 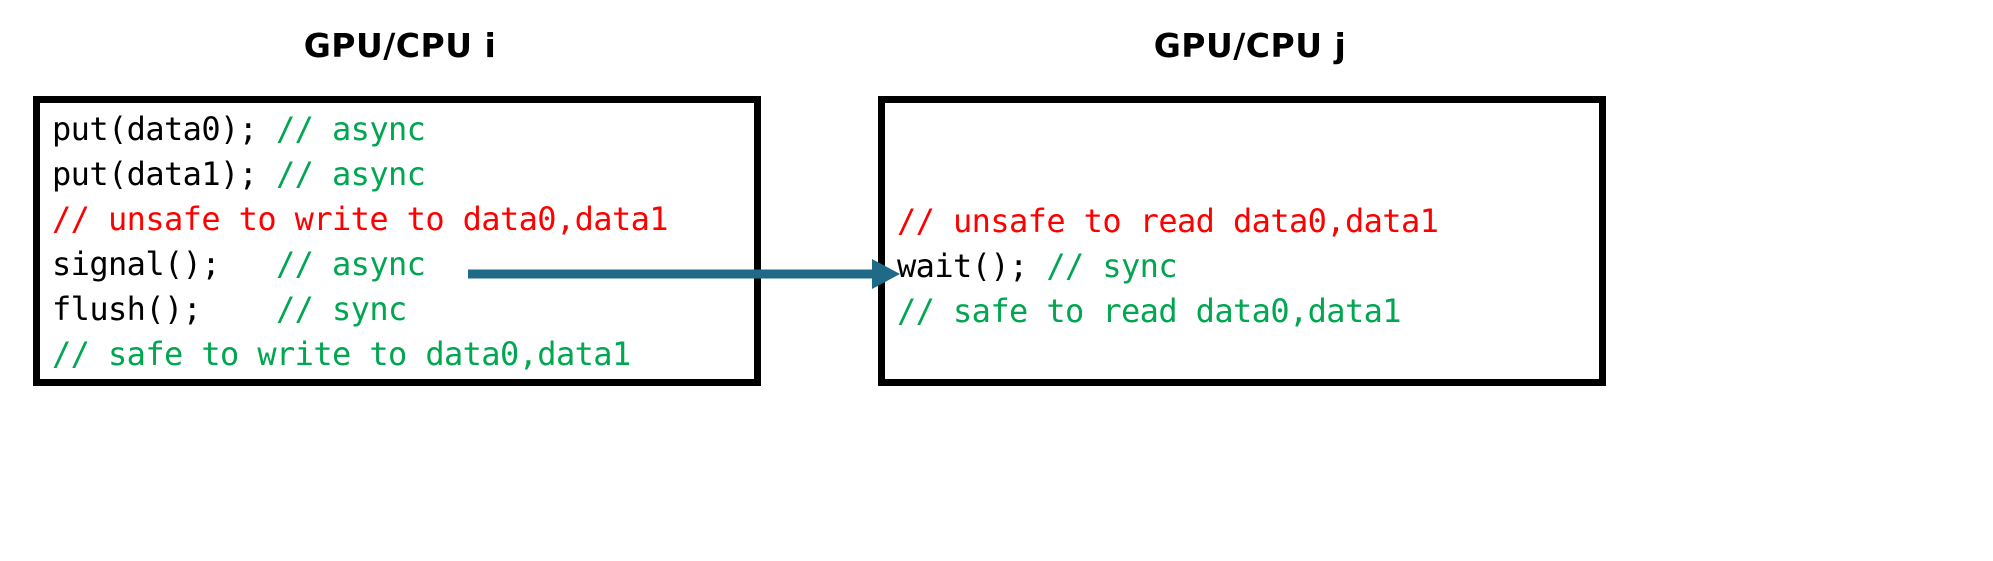 What do you see at coordinates (164, 174) in the screenshot?
I see `code-text: put(data1);` at bounding box center [164, 174].